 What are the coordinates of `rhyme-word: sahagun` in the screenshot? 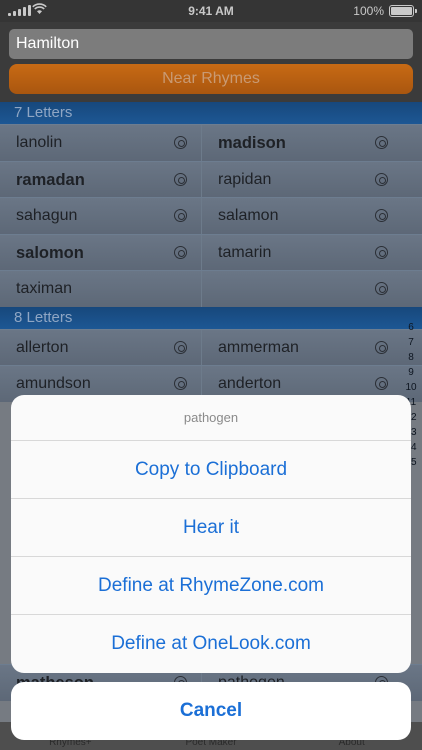 It's located at (47, 215).